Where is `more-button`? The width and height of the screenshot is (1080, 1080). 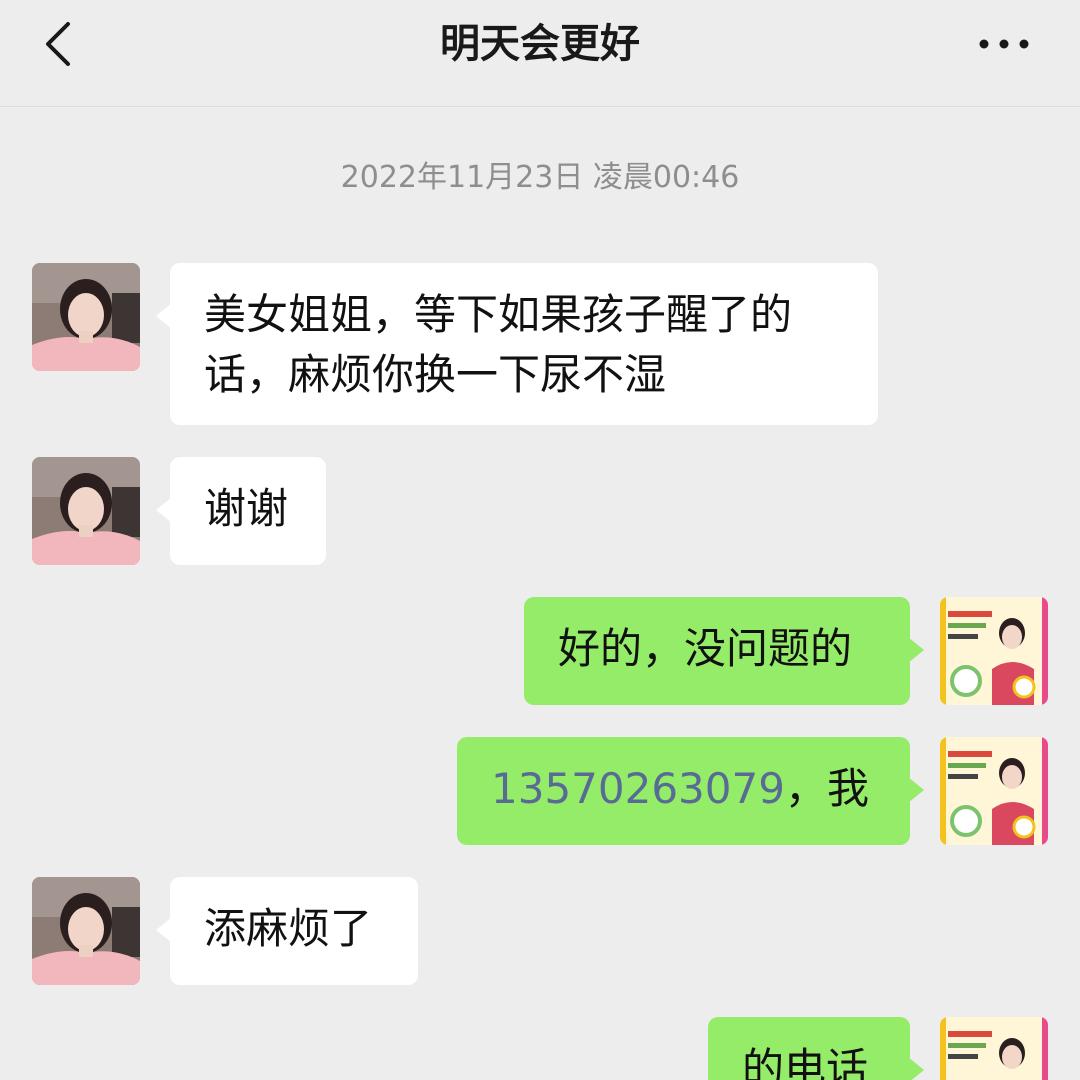
more-button is located at coordinates (1004, 44).